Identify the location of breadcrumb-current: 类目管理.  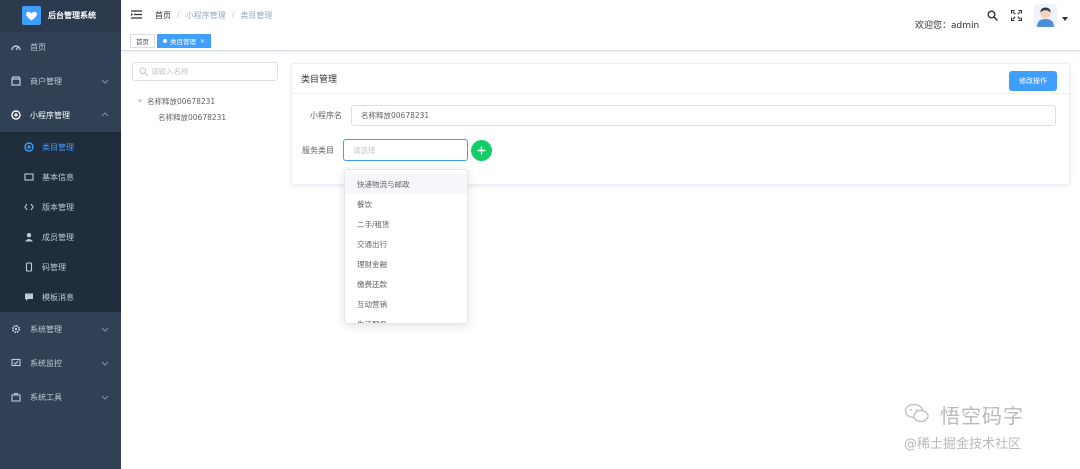
(256, 15).